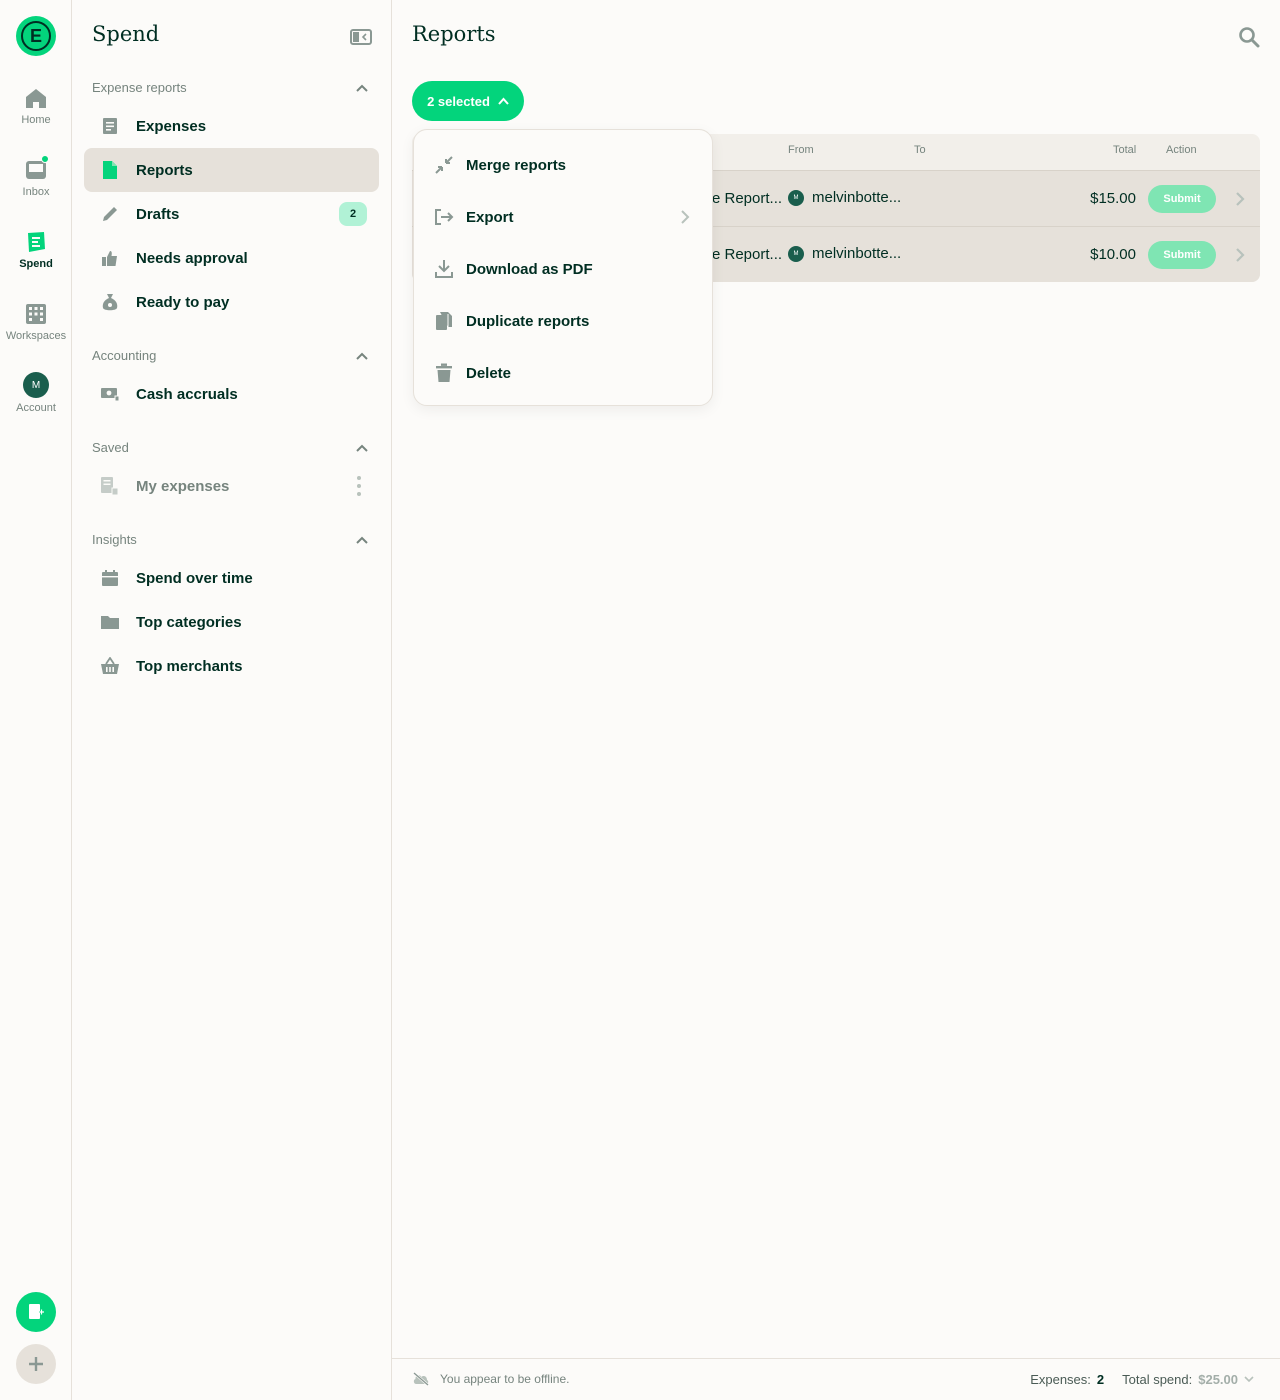 Image resolution: width=1280 pixels, height=1400 pixels. I want to click on sidebar-item-drafts: Drafts 2, so click(231, 214).